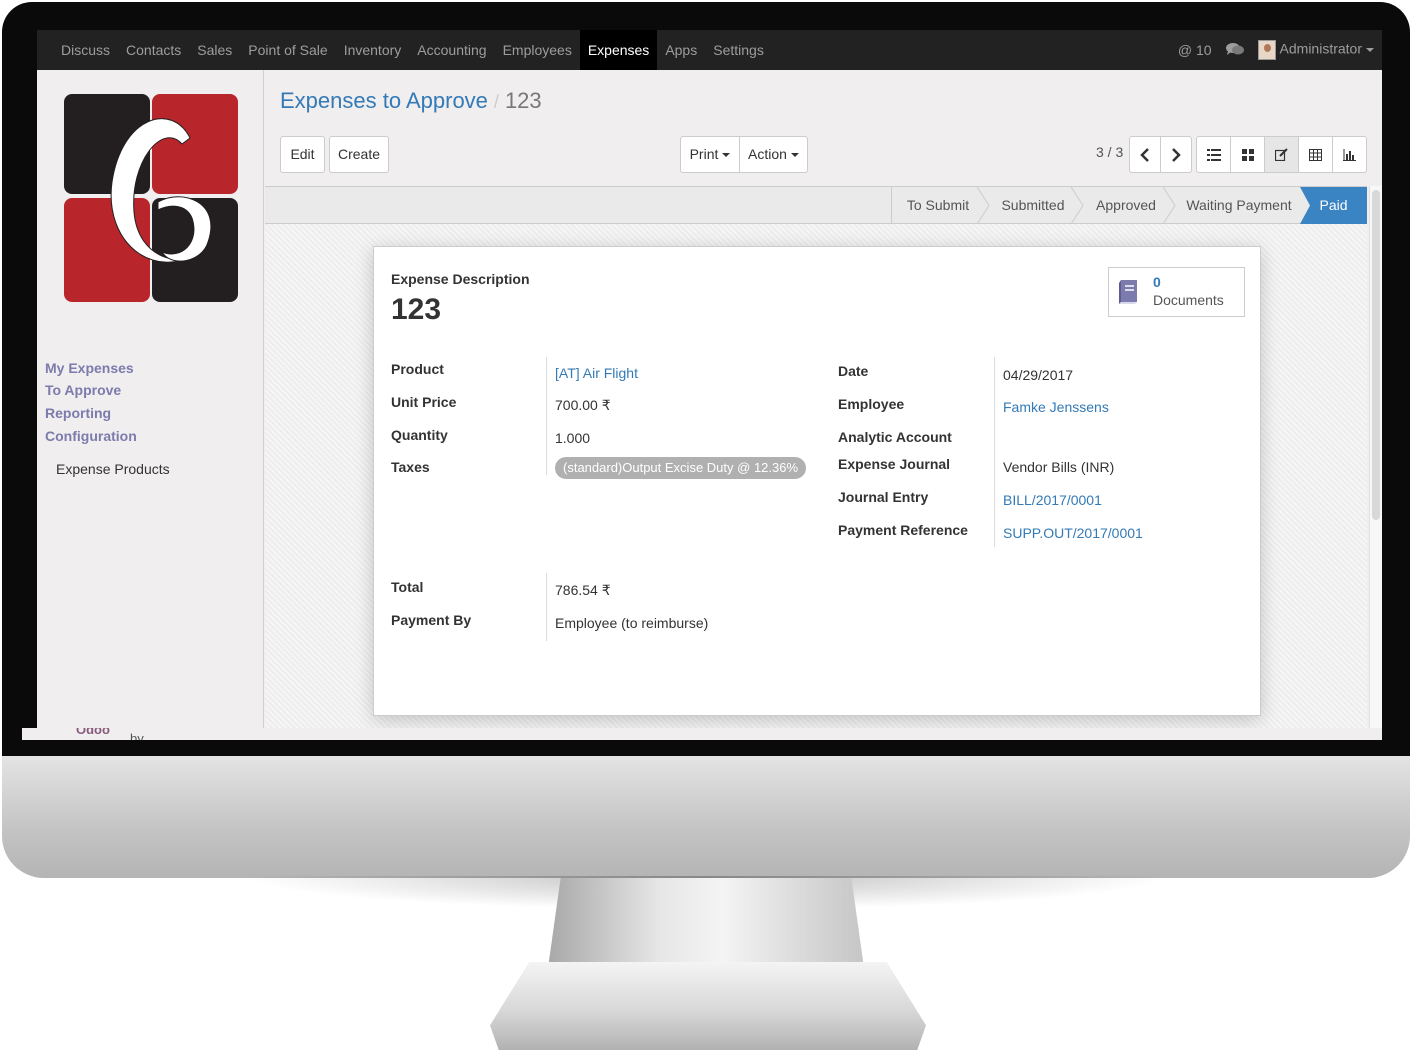 This screenshot has height=1052, width=1412. What do you see at coordinates (1128, 292) in the screenshot?
I see `book-icon` at bounding box center [1128, 292].